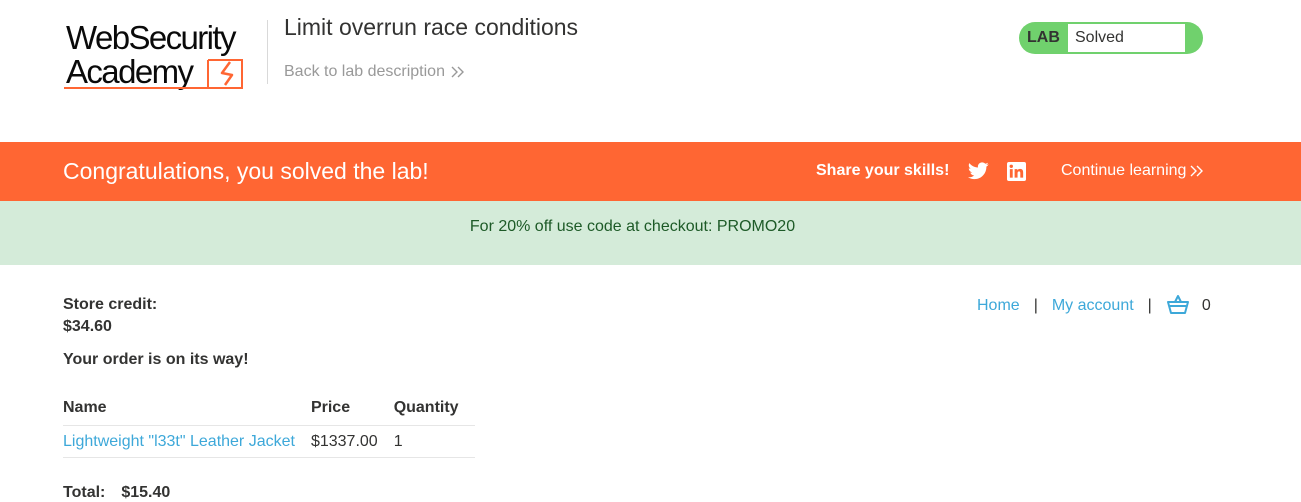  I want to click on lab-title: Limit overrun race conditions, so click(431, 27).